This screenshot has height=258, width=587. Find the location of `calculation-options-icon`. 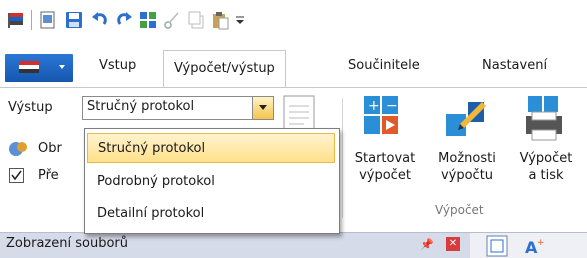

calculation-options-icon is located at coordinates (466, 119).